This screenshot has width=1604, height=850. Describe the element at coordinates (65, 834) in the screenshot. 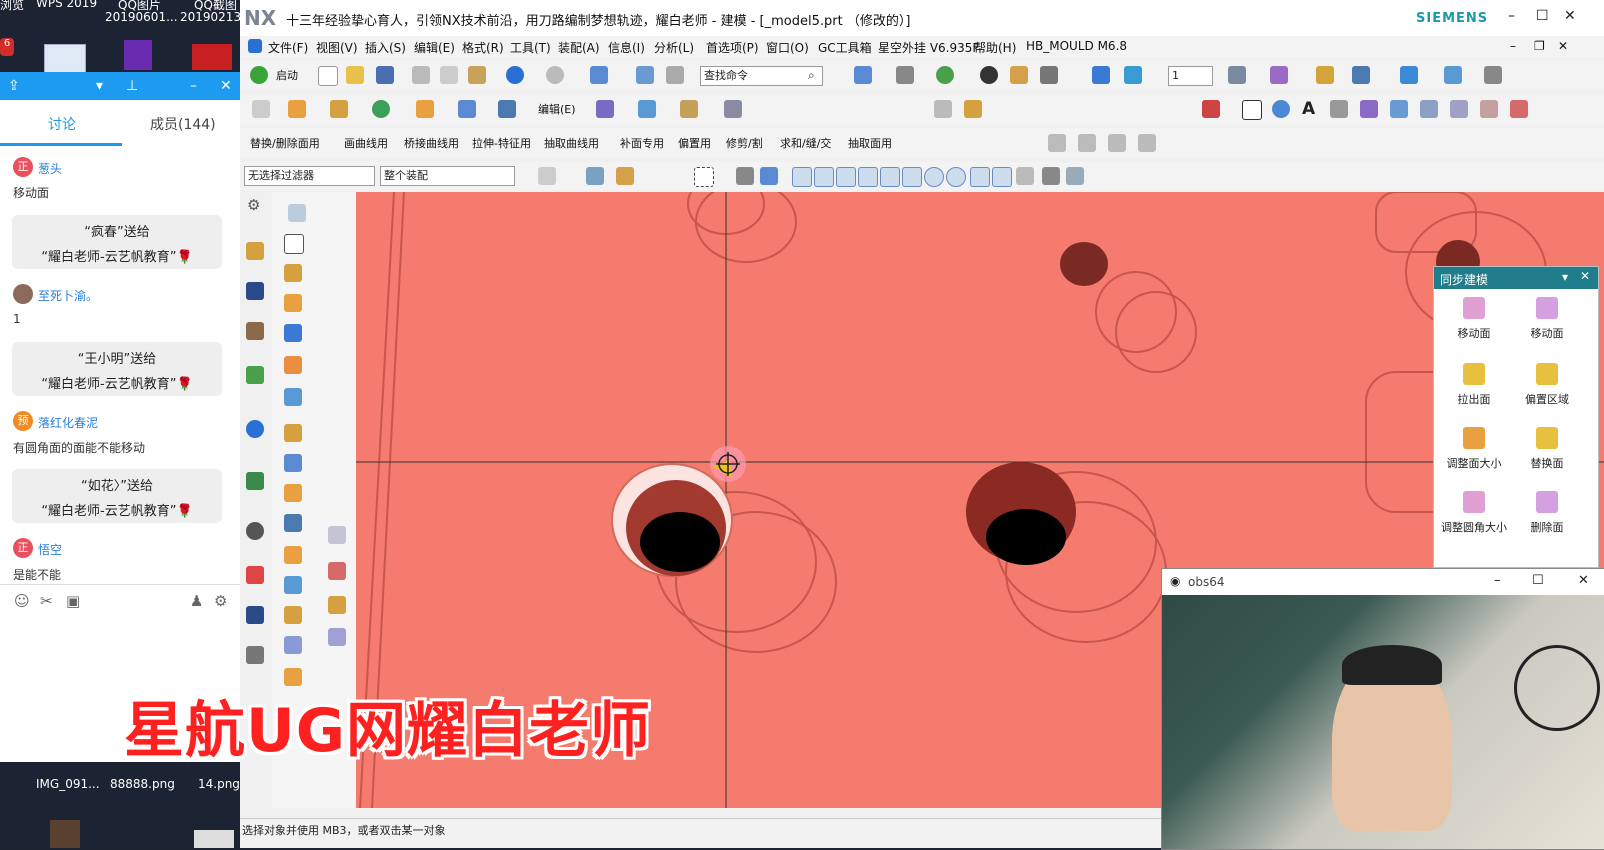

I see `desktop-app-icon` at that location.